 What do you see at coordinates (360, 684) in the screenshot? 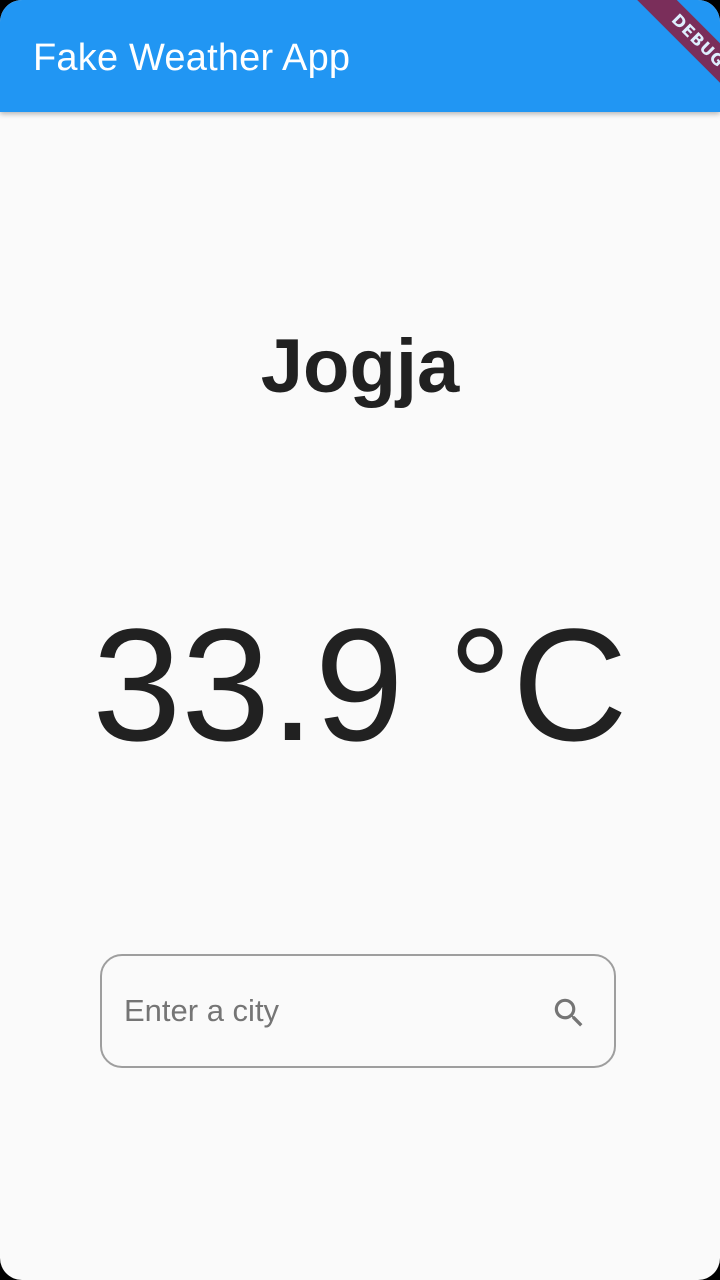
I see `temperature-display: 33.9 °C` at bounding box center [360, 684].